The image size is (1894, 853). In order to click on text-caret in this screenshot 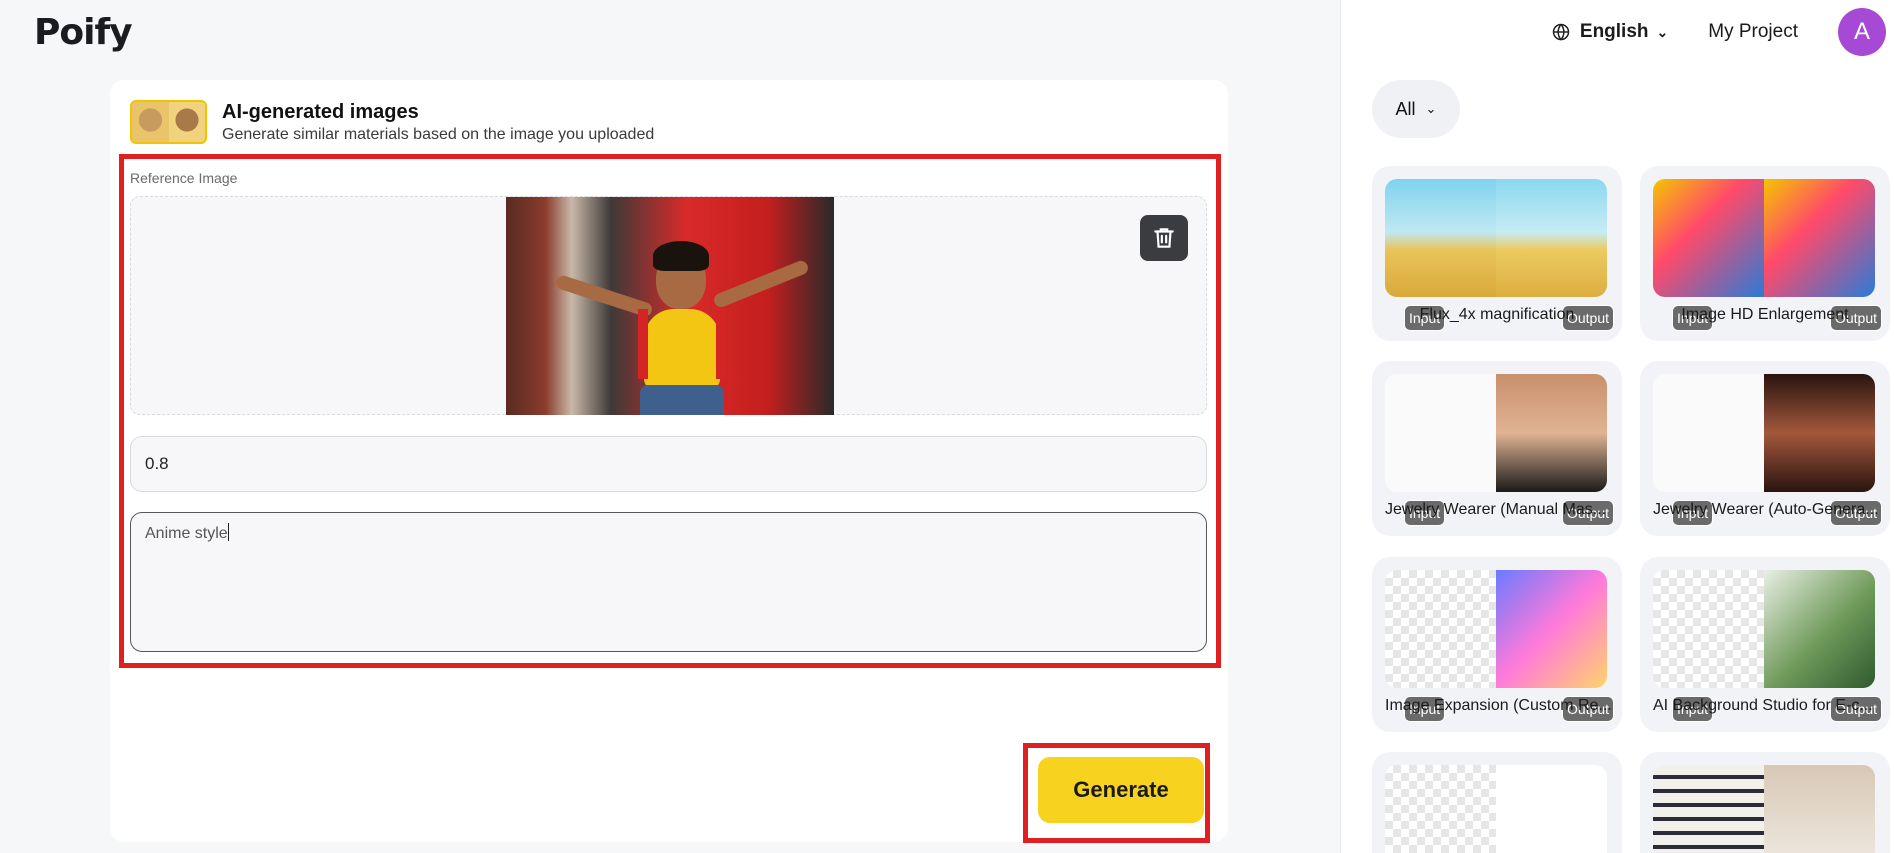, I will do `click(228, 532)`.